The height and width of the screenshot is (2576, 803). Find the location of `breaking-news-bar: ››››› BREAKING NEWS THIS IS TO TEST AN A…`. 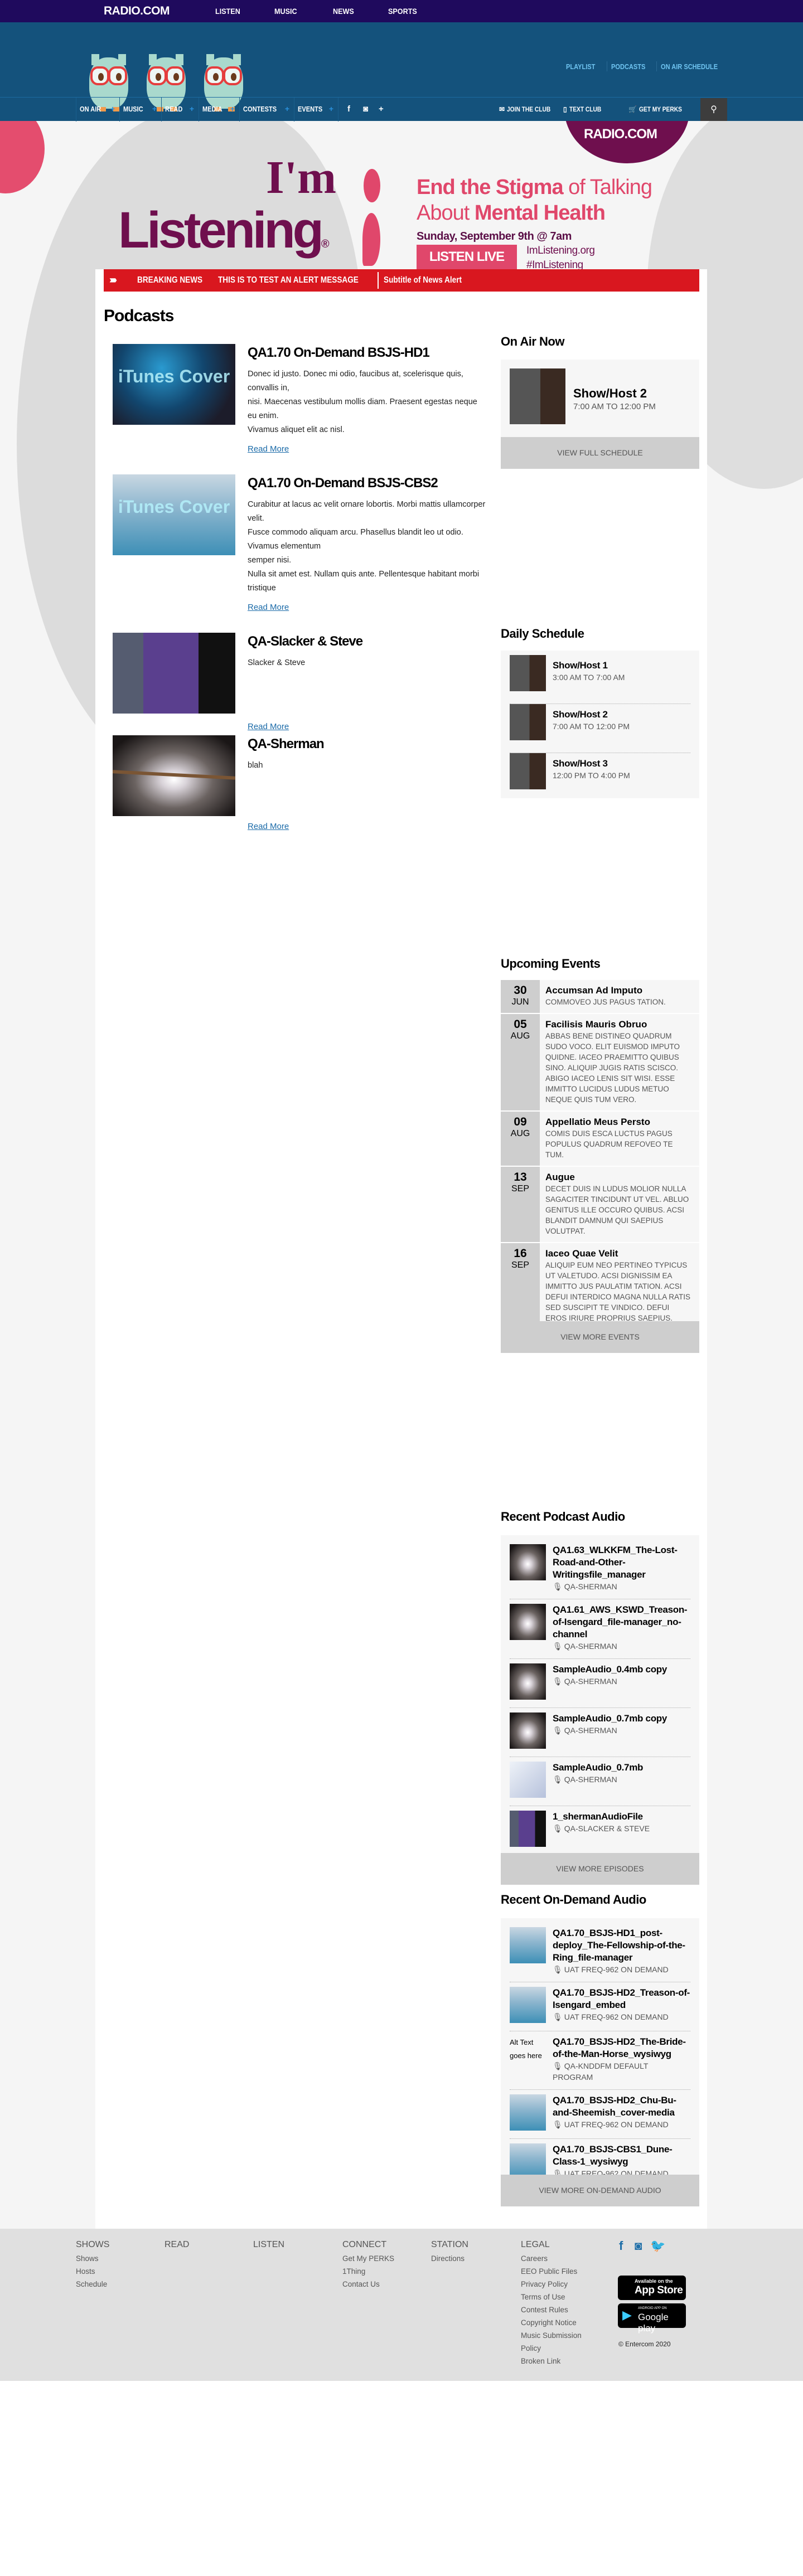

breaking-news-bar: ››››› BREAKING NEWS THIS IS TO TEST AN A… is located at coordinates (401, 280).